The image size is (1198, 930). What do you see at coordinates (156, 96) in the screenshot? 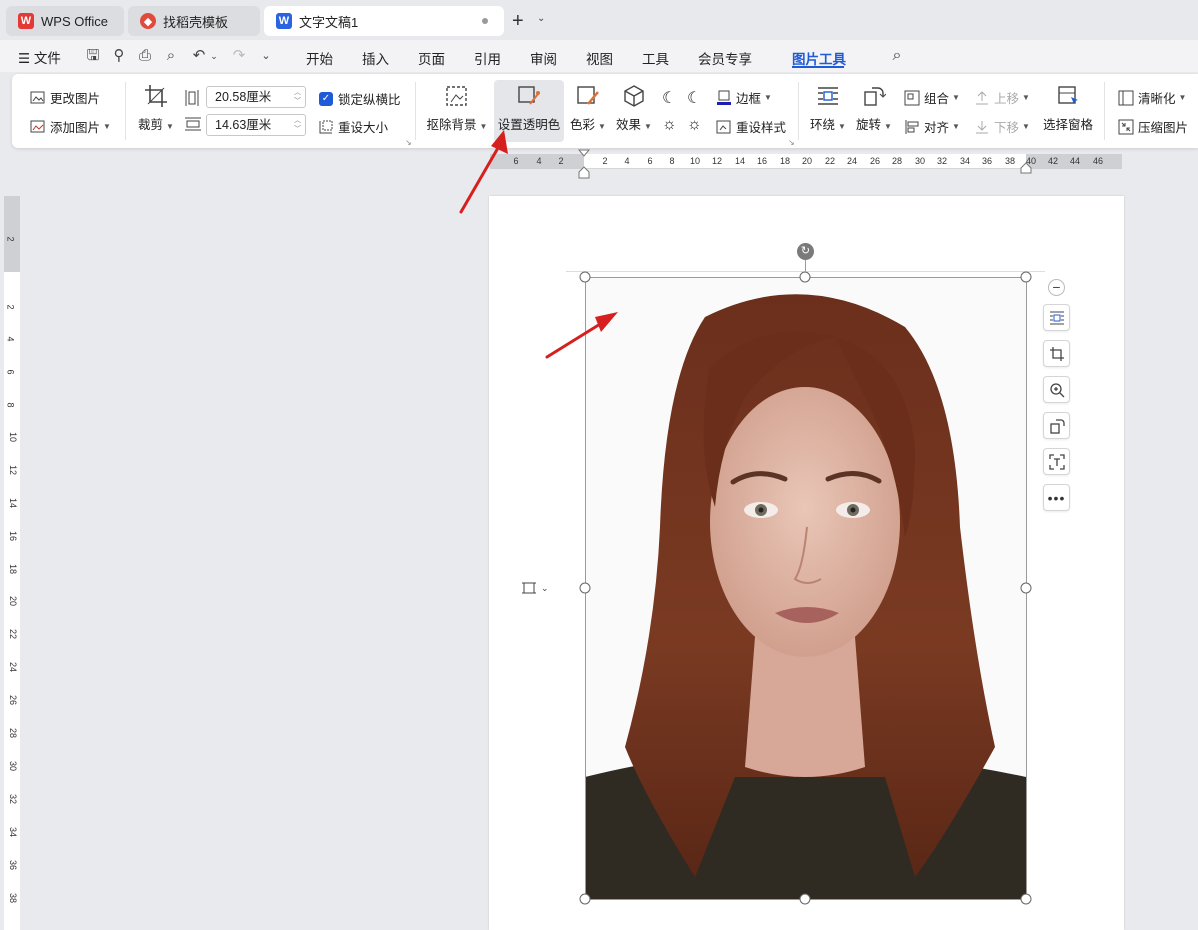
I see `crop-icon` at bounding box center [156, 96].